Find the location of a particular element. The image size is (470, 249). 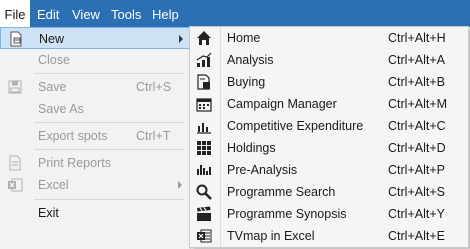

submenu-item-shortcut: Ctrl+Alt+D is located at coordinates (417, 148).